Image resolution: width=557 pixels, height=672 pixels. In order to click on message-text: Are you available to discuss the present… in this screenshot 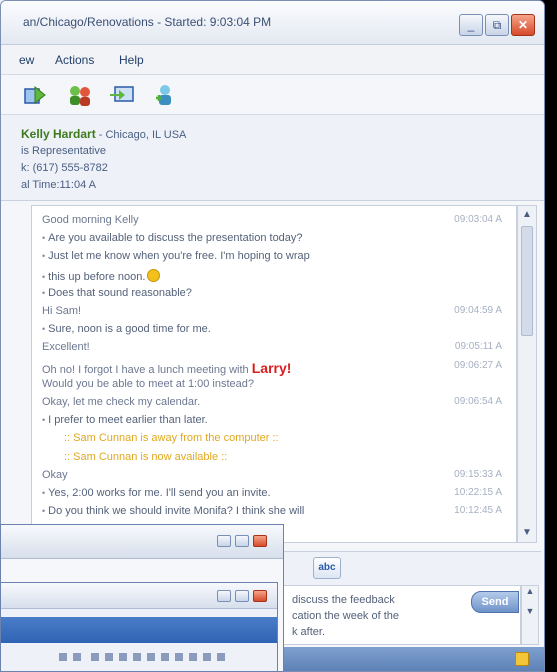, I will do `click(172, 238)`.